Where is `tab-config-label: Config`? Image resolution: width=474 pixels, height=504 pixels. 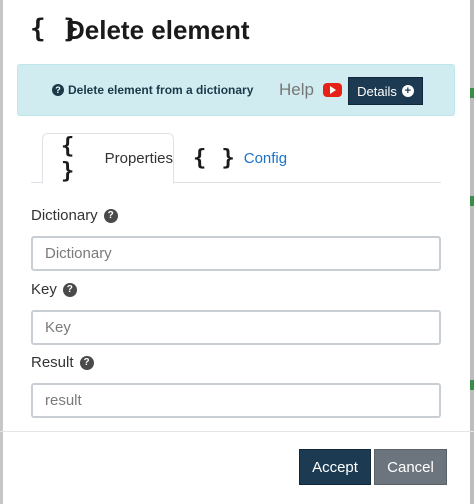 tab-config-label: Config is located at coordinates (265, 158).